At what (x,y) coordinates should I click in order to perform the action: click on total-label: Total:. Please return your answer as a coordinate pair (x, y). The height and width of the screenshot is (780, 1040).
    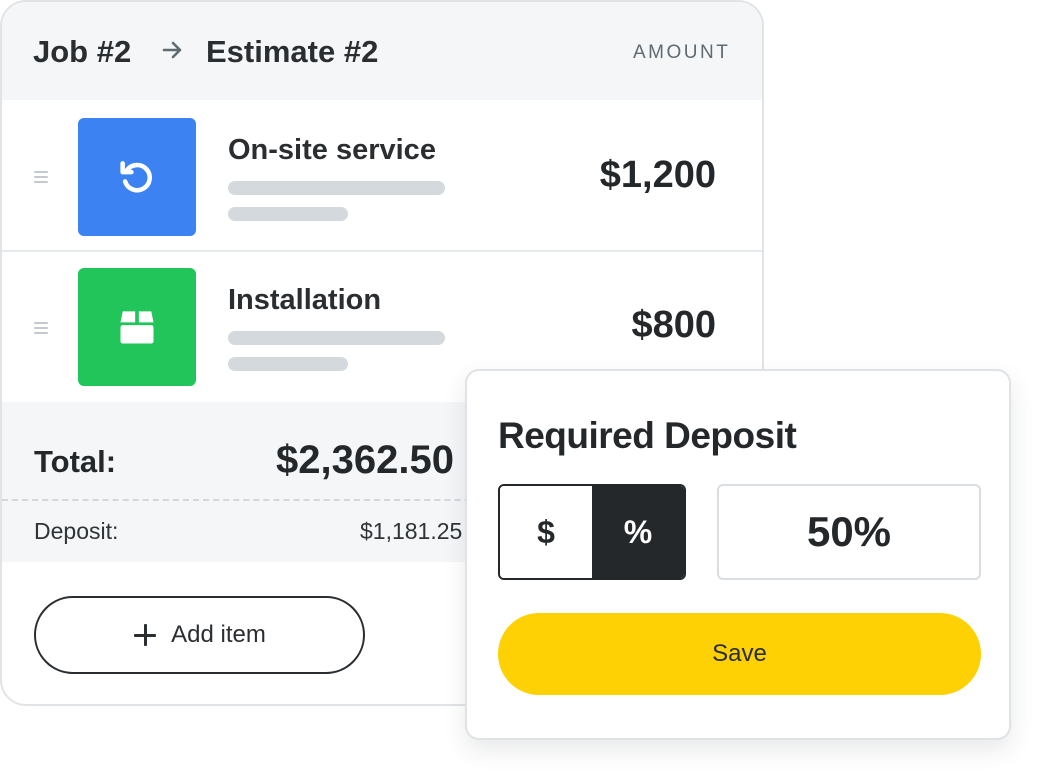
    Looking at the image, I should click on (75, 461).